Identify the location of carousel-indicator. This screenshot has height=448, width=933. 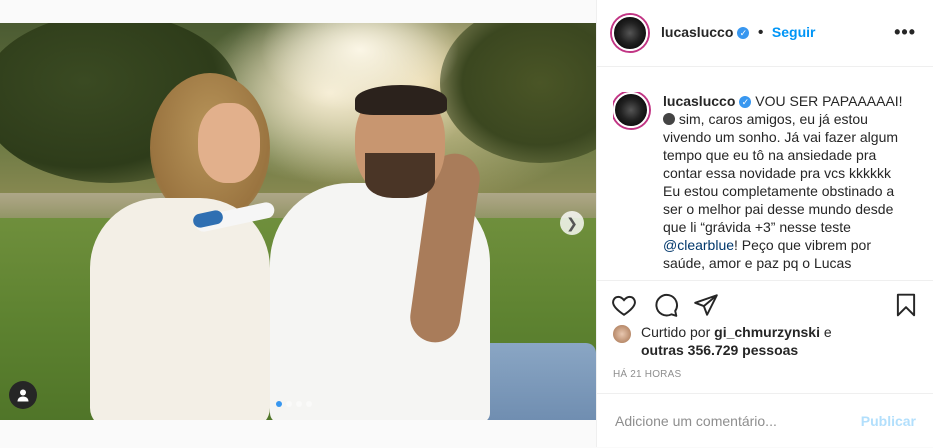
(294, 404).